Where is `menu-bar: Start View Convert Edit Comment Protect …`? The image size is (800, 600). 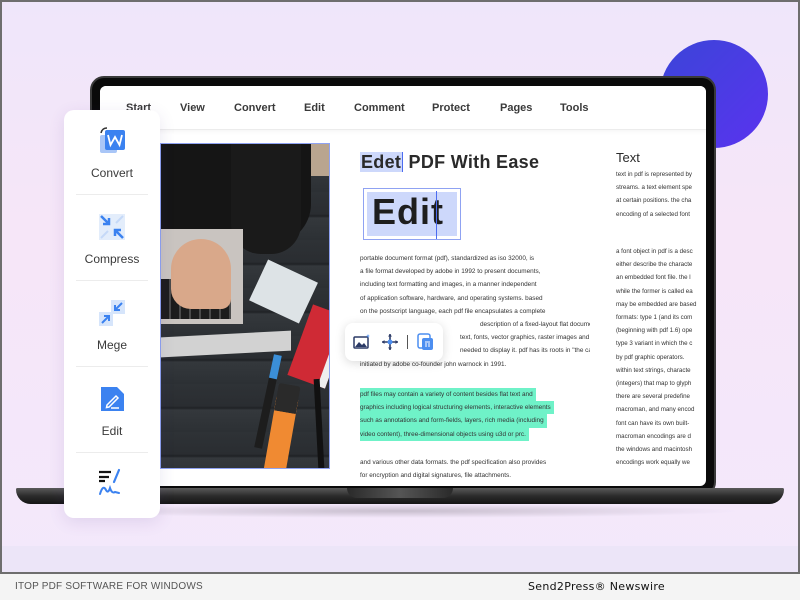
menu-bar: Start View Convert Edit Comment Protect … is located at coordinates (403, 108).